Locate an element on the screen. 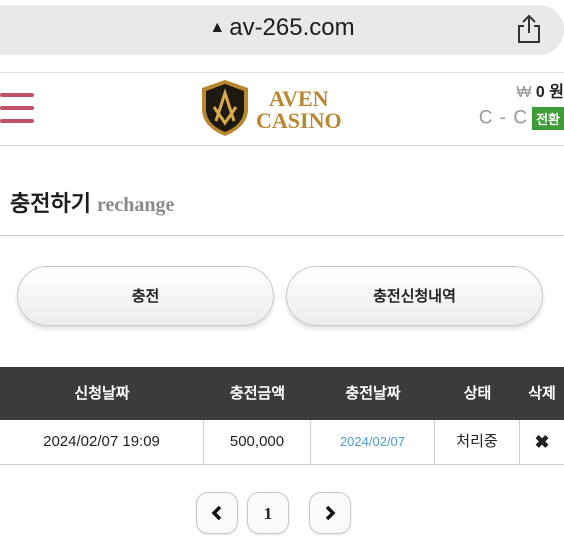 This screenshot has width=564, height=543. title-divider is located at coordinates (282, 235).